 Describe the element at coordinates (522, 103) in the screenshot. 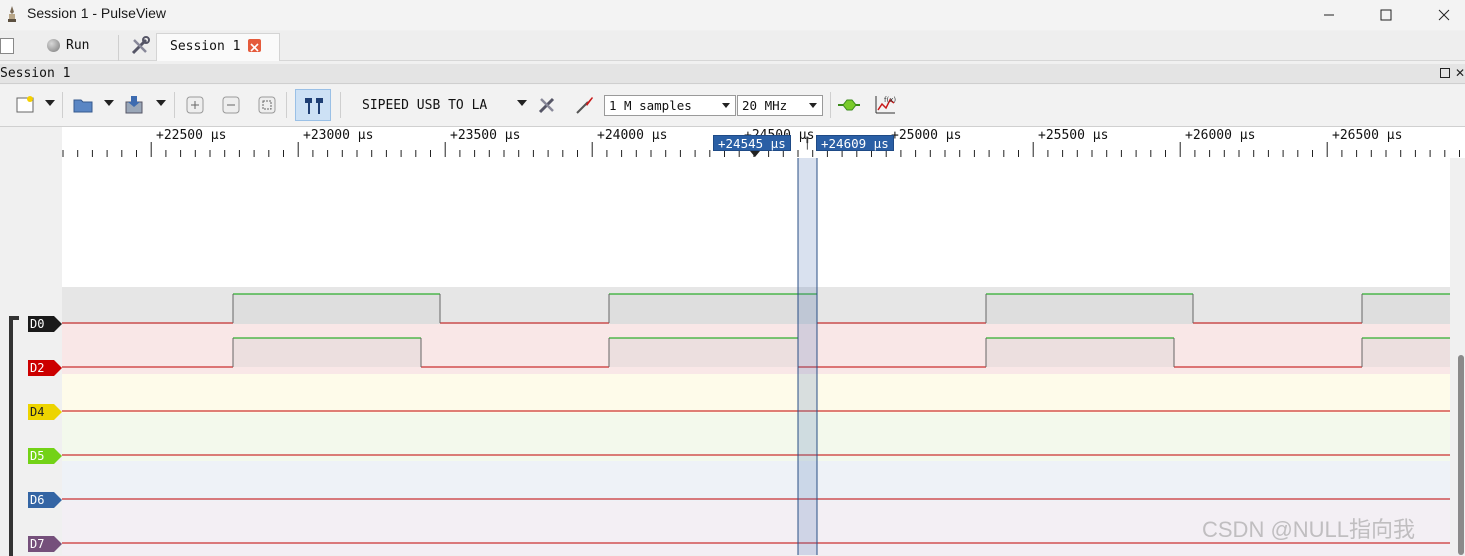

I see `device-dropdown-icon` at that location.